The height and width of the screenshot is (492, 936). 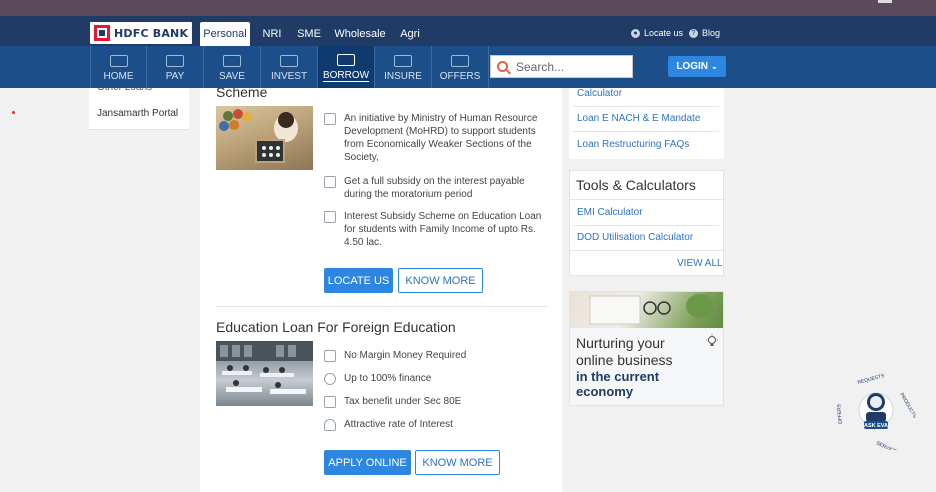 I want to click on nav-borrow: BORROW, so click(x=346, y=67).